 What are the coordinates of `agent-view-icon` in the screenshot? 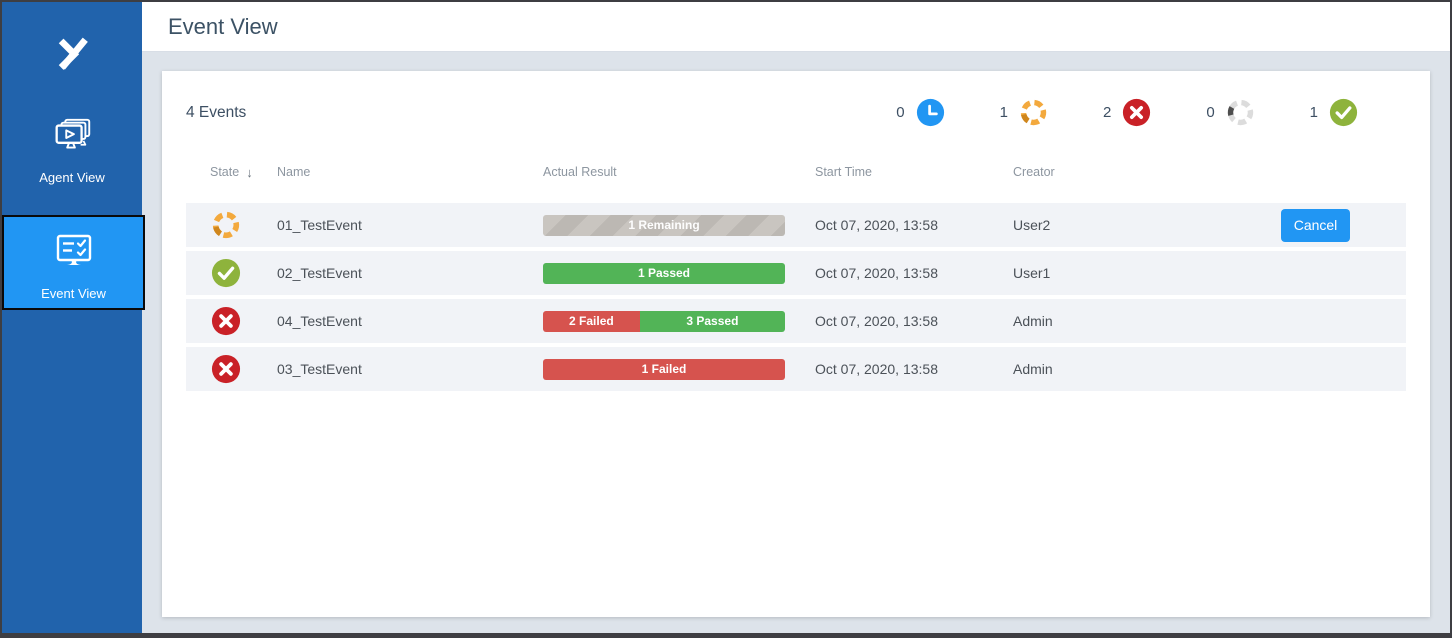 It's located at (73, 133).